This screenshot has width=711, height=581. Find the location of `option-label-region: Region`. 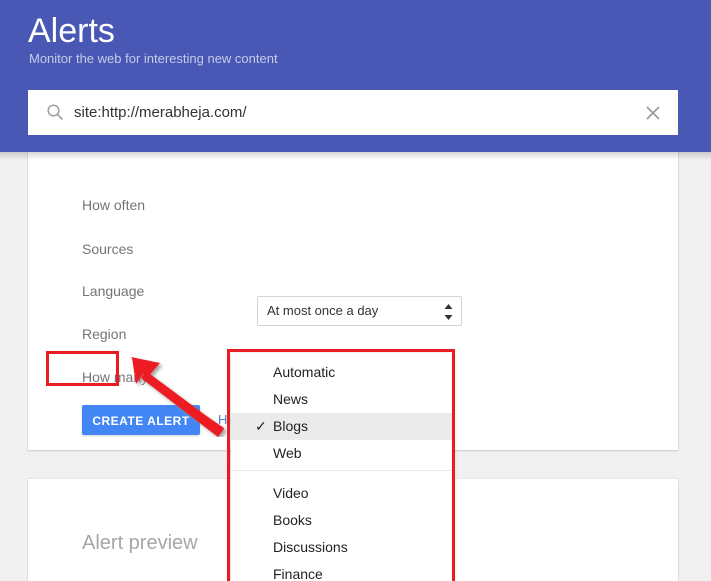

option-label-region: Region is located at coordinates (104, 334).